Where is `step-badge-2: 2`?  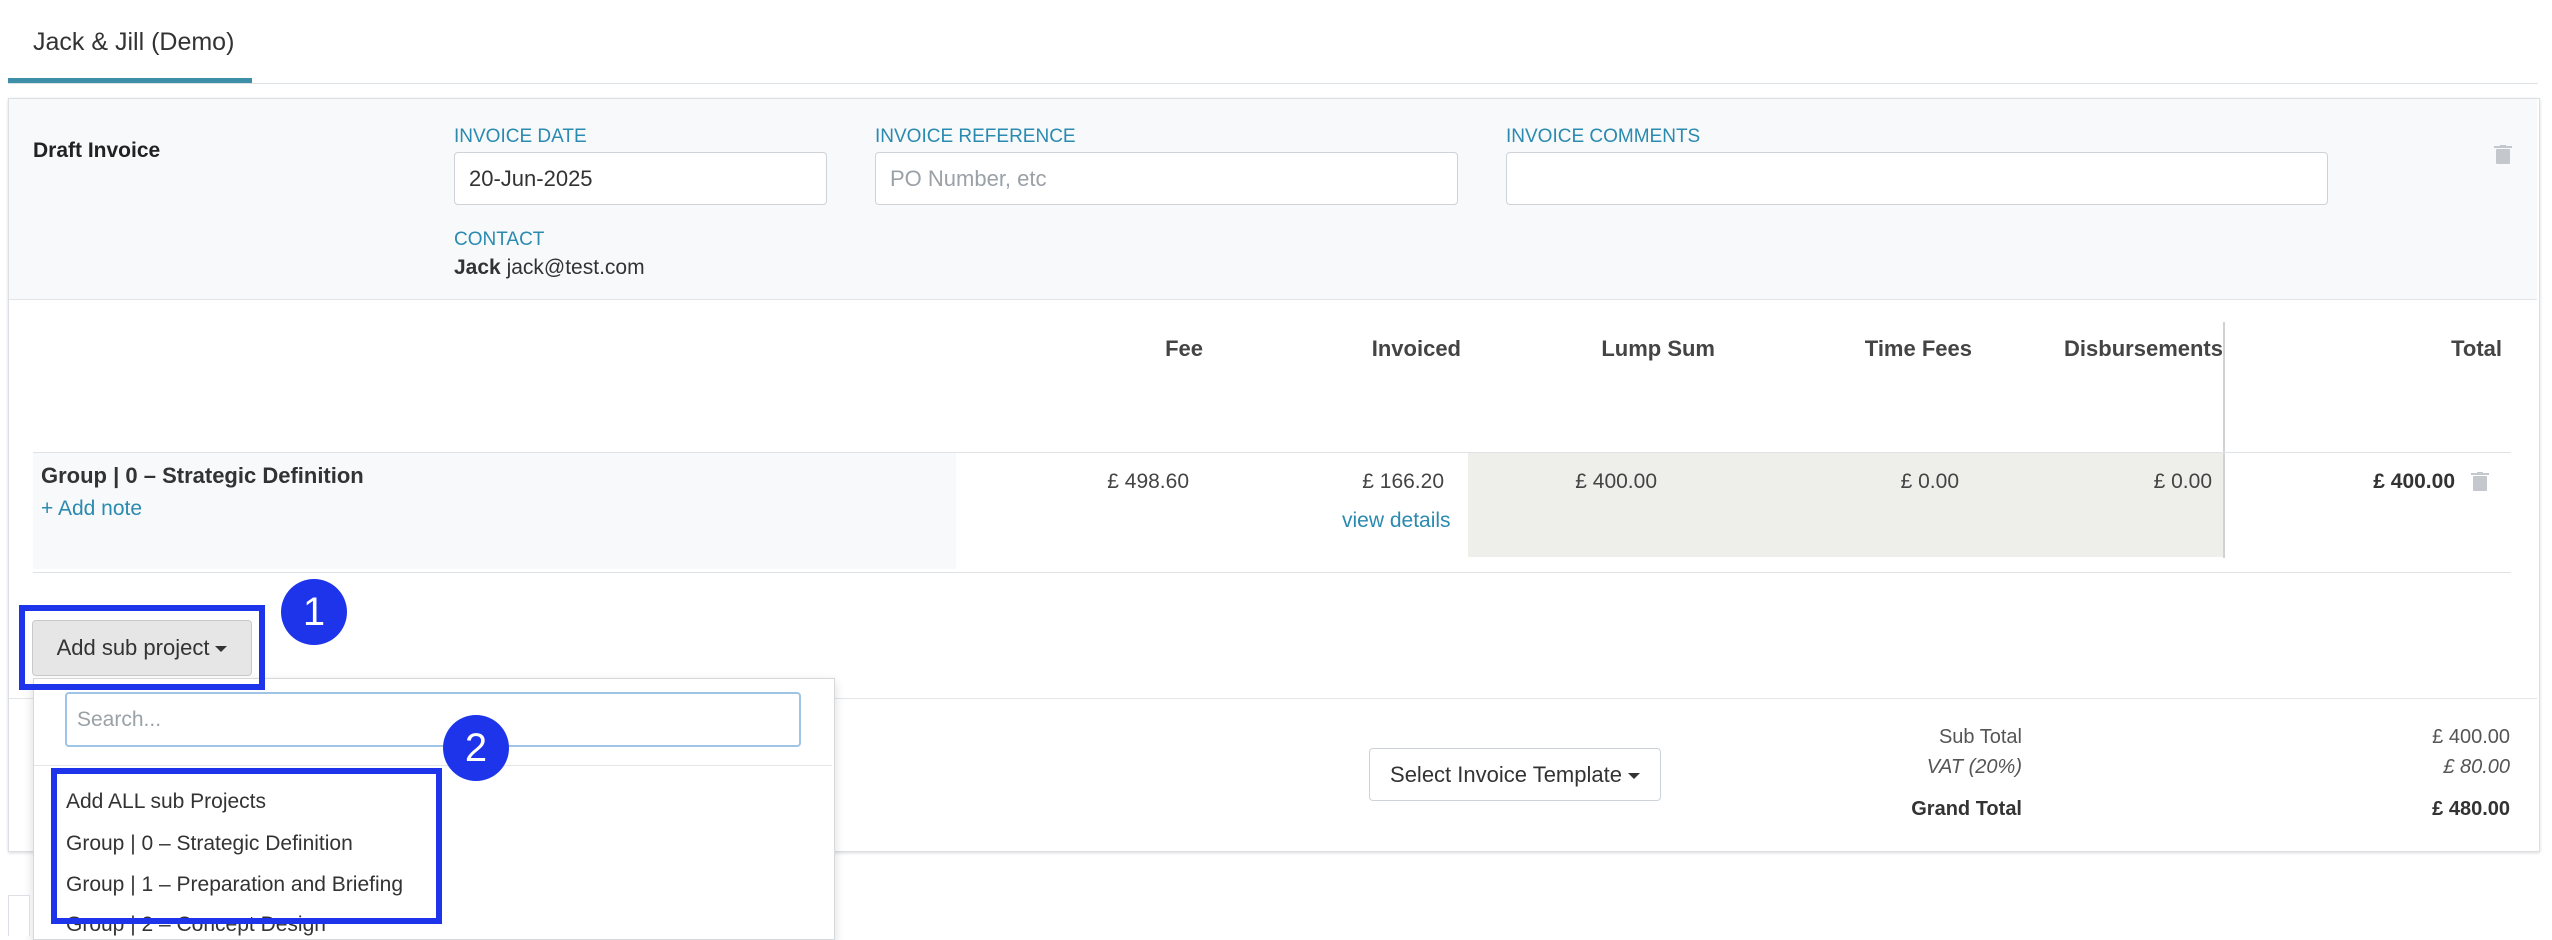 step-badge-2: 2 is located at coordinates (476, 748).